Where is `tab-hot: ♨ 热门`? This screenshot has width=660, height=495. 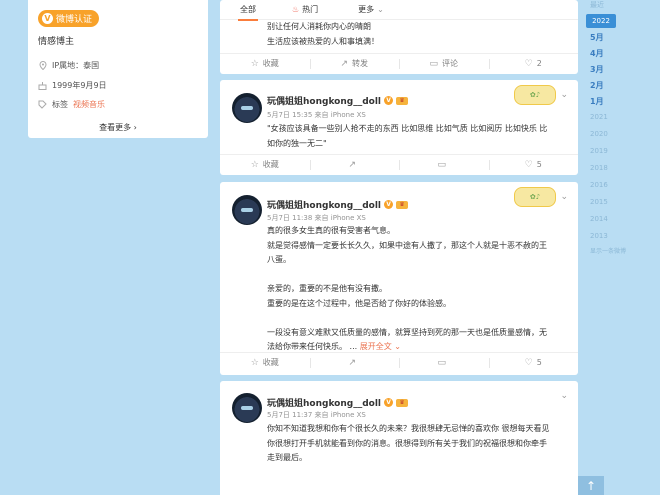
tab-hot: ♨ 热门 is located at coordinates (305, 10).